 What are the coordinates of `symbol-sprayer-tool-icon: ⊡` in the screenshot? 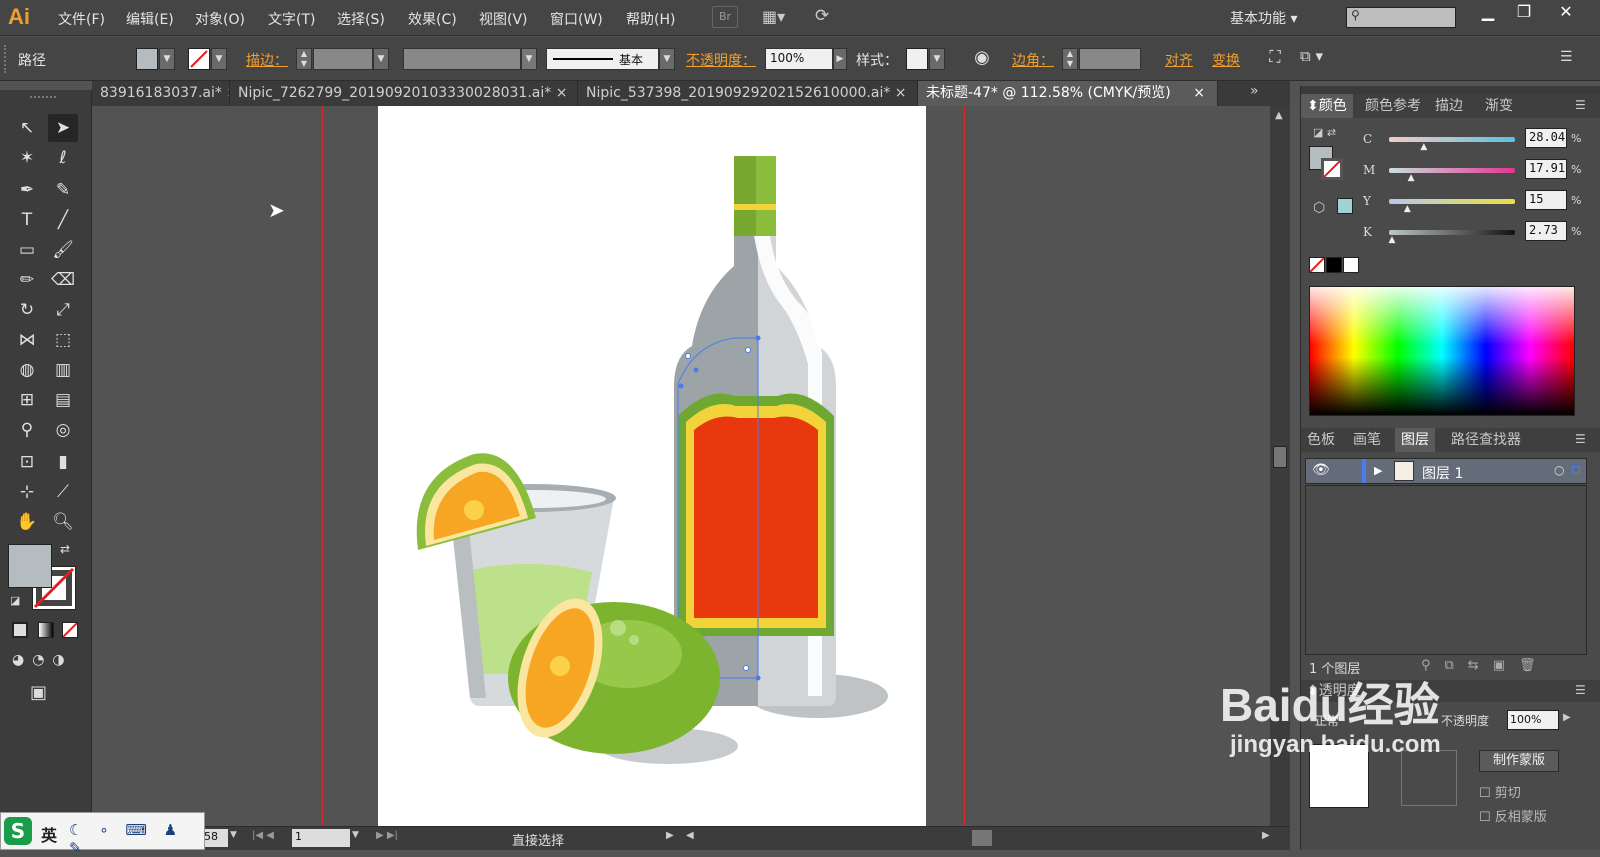 It's located at (27, 462).